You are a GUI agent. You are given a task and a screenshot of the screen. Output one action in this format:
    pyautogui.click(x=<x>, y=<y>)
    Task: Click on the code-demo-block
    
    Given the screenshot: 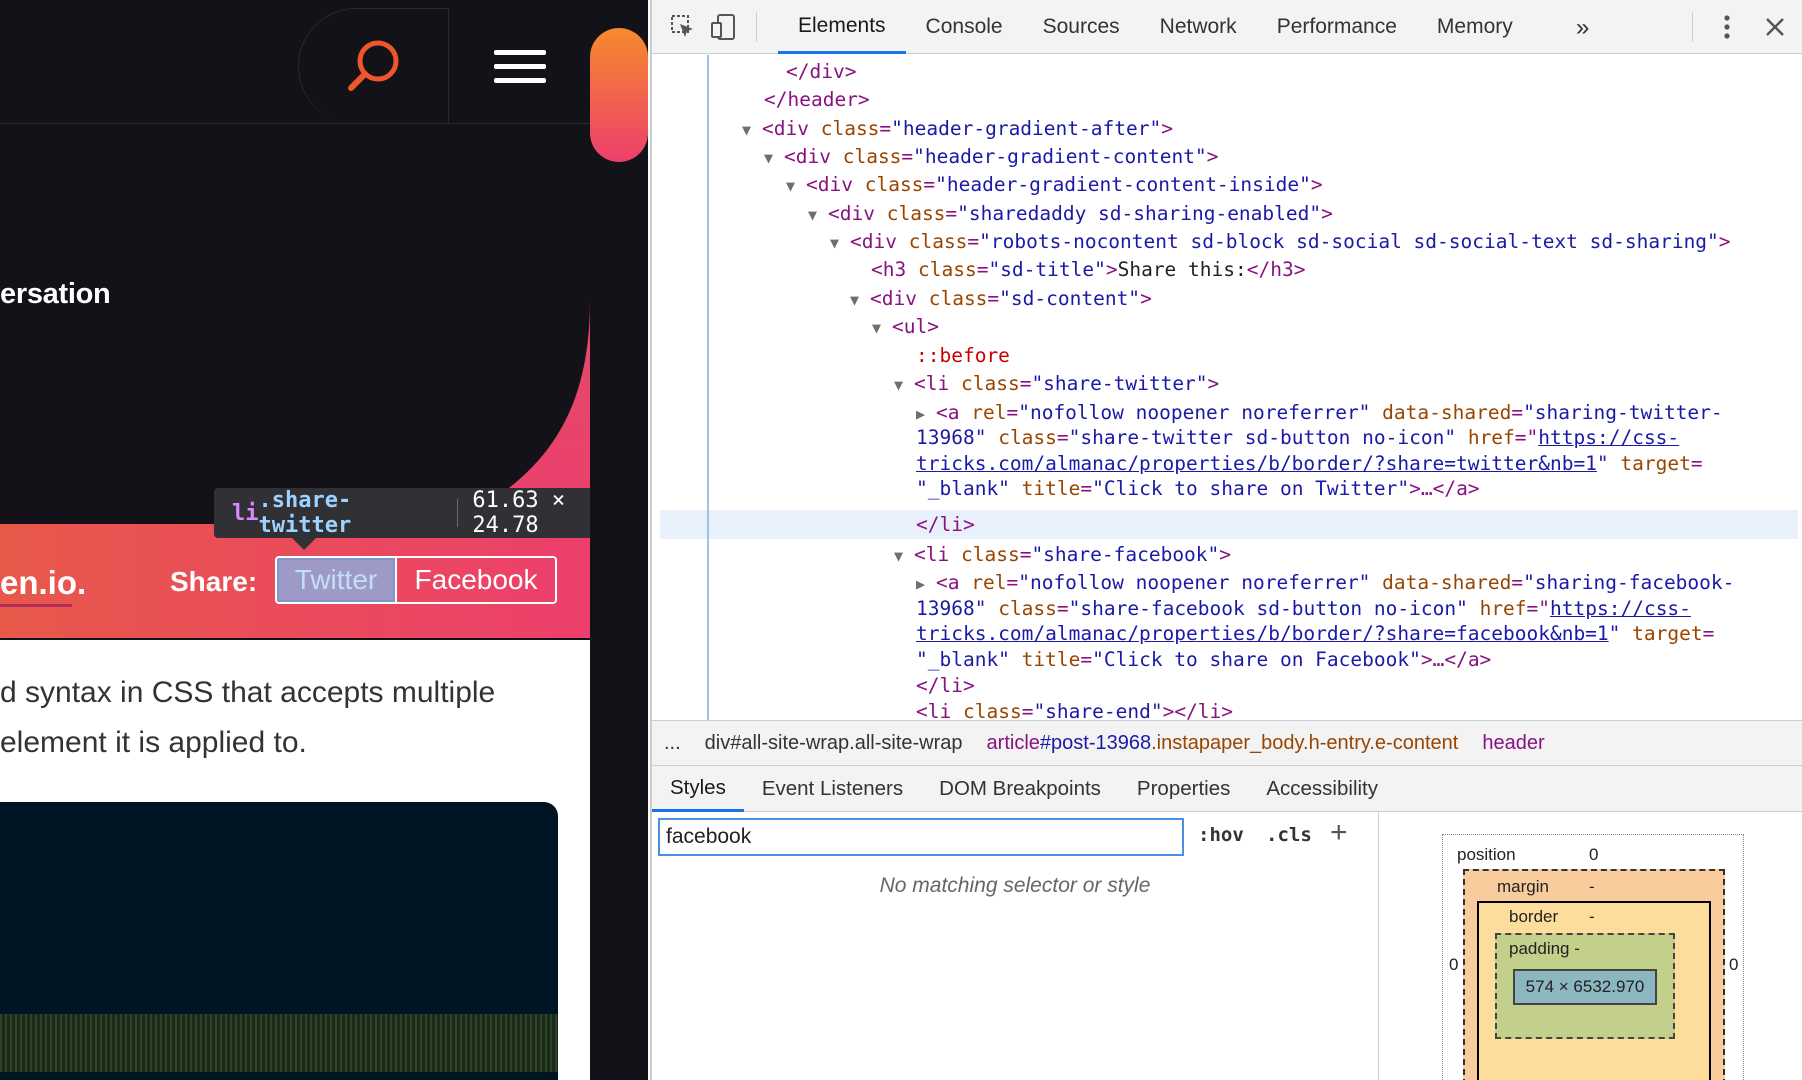 What is the action you would take?
    pyautogui.click(x=279, y=941)
    